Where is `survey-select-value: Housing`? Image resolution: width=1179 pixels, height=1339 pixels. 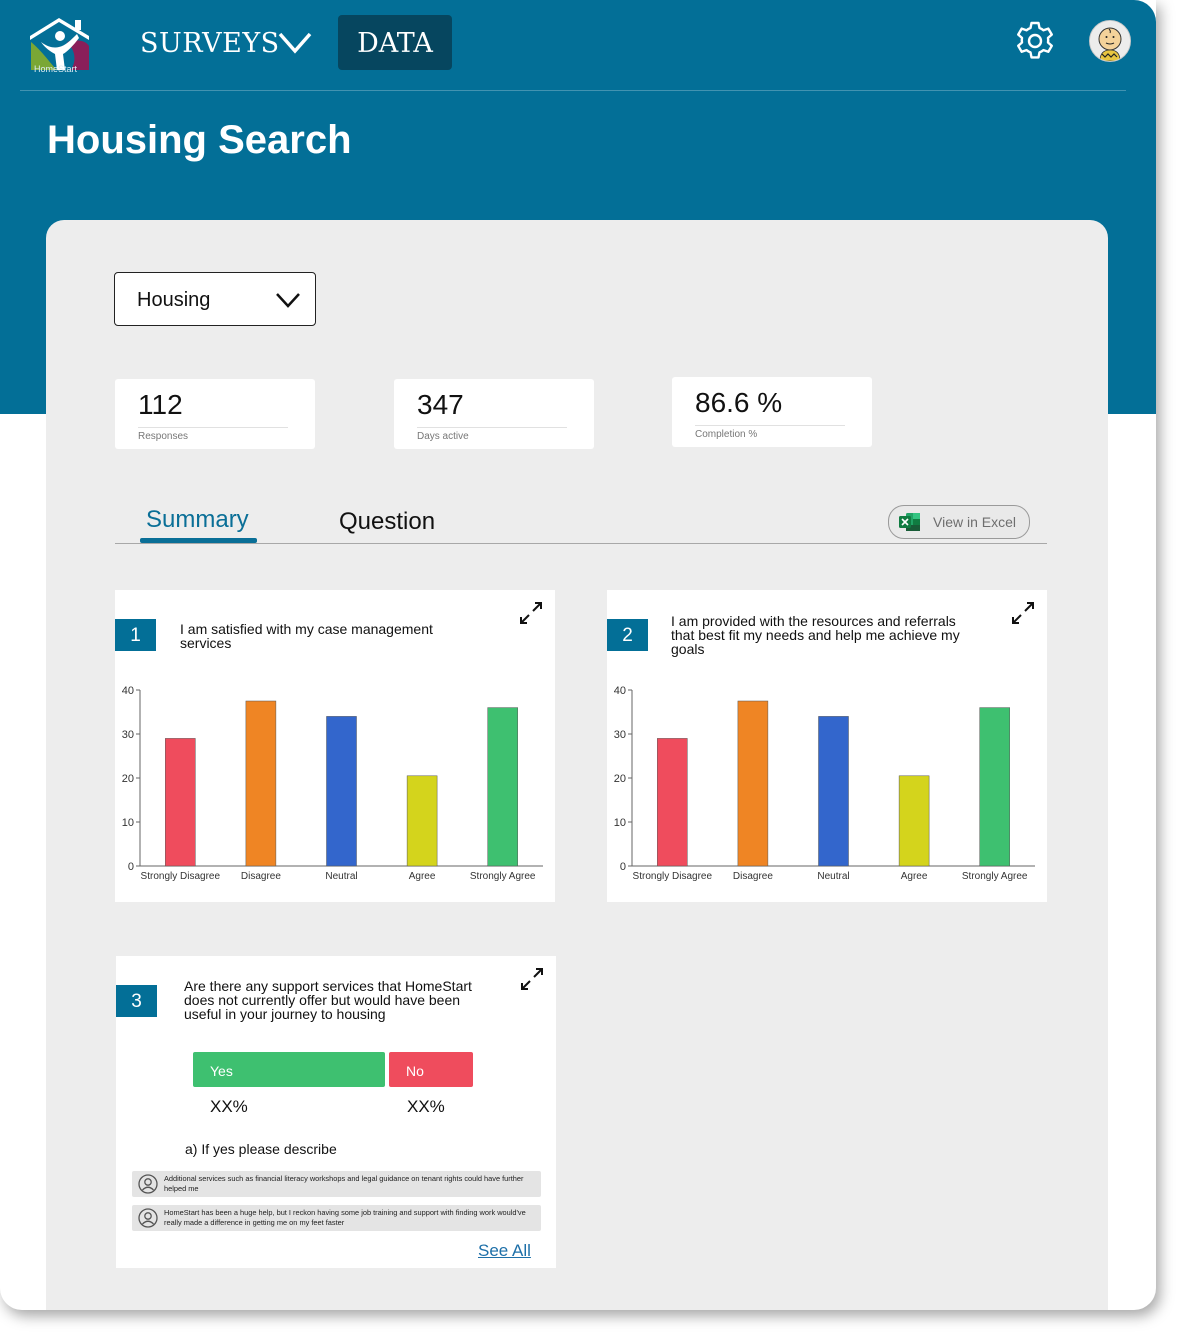
survey-select-value: Housing is located at coordinates (174, 300).